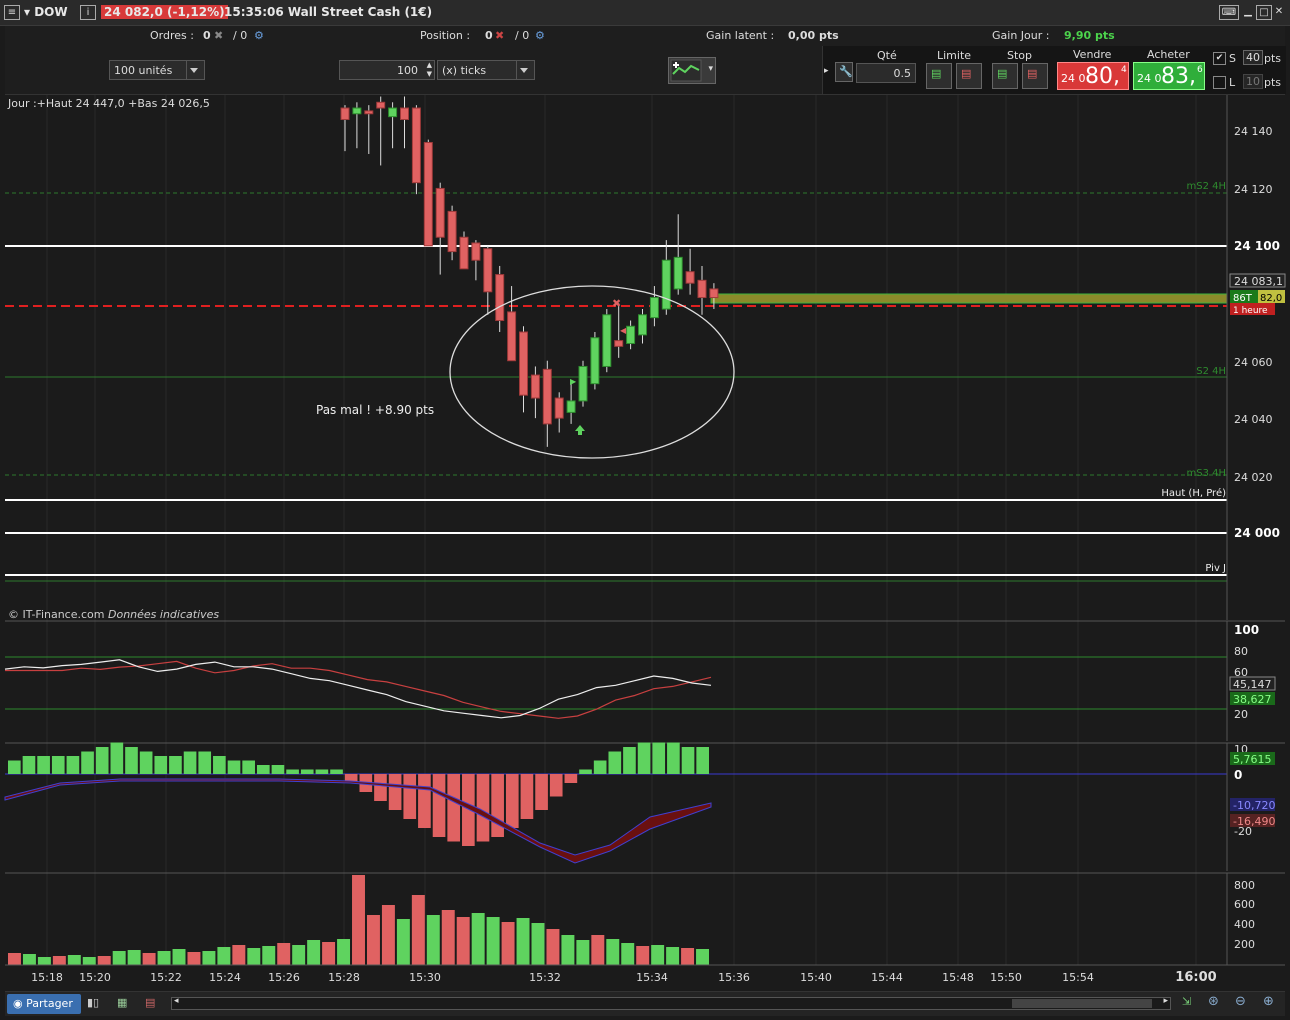 This screenshot has width=1290, height=1020. What do you see at coordinates (164, 12) in the screenshot?
I see `price-change-badge: 24 082,0 (-1,12%)` at bounding box center [164, 12].